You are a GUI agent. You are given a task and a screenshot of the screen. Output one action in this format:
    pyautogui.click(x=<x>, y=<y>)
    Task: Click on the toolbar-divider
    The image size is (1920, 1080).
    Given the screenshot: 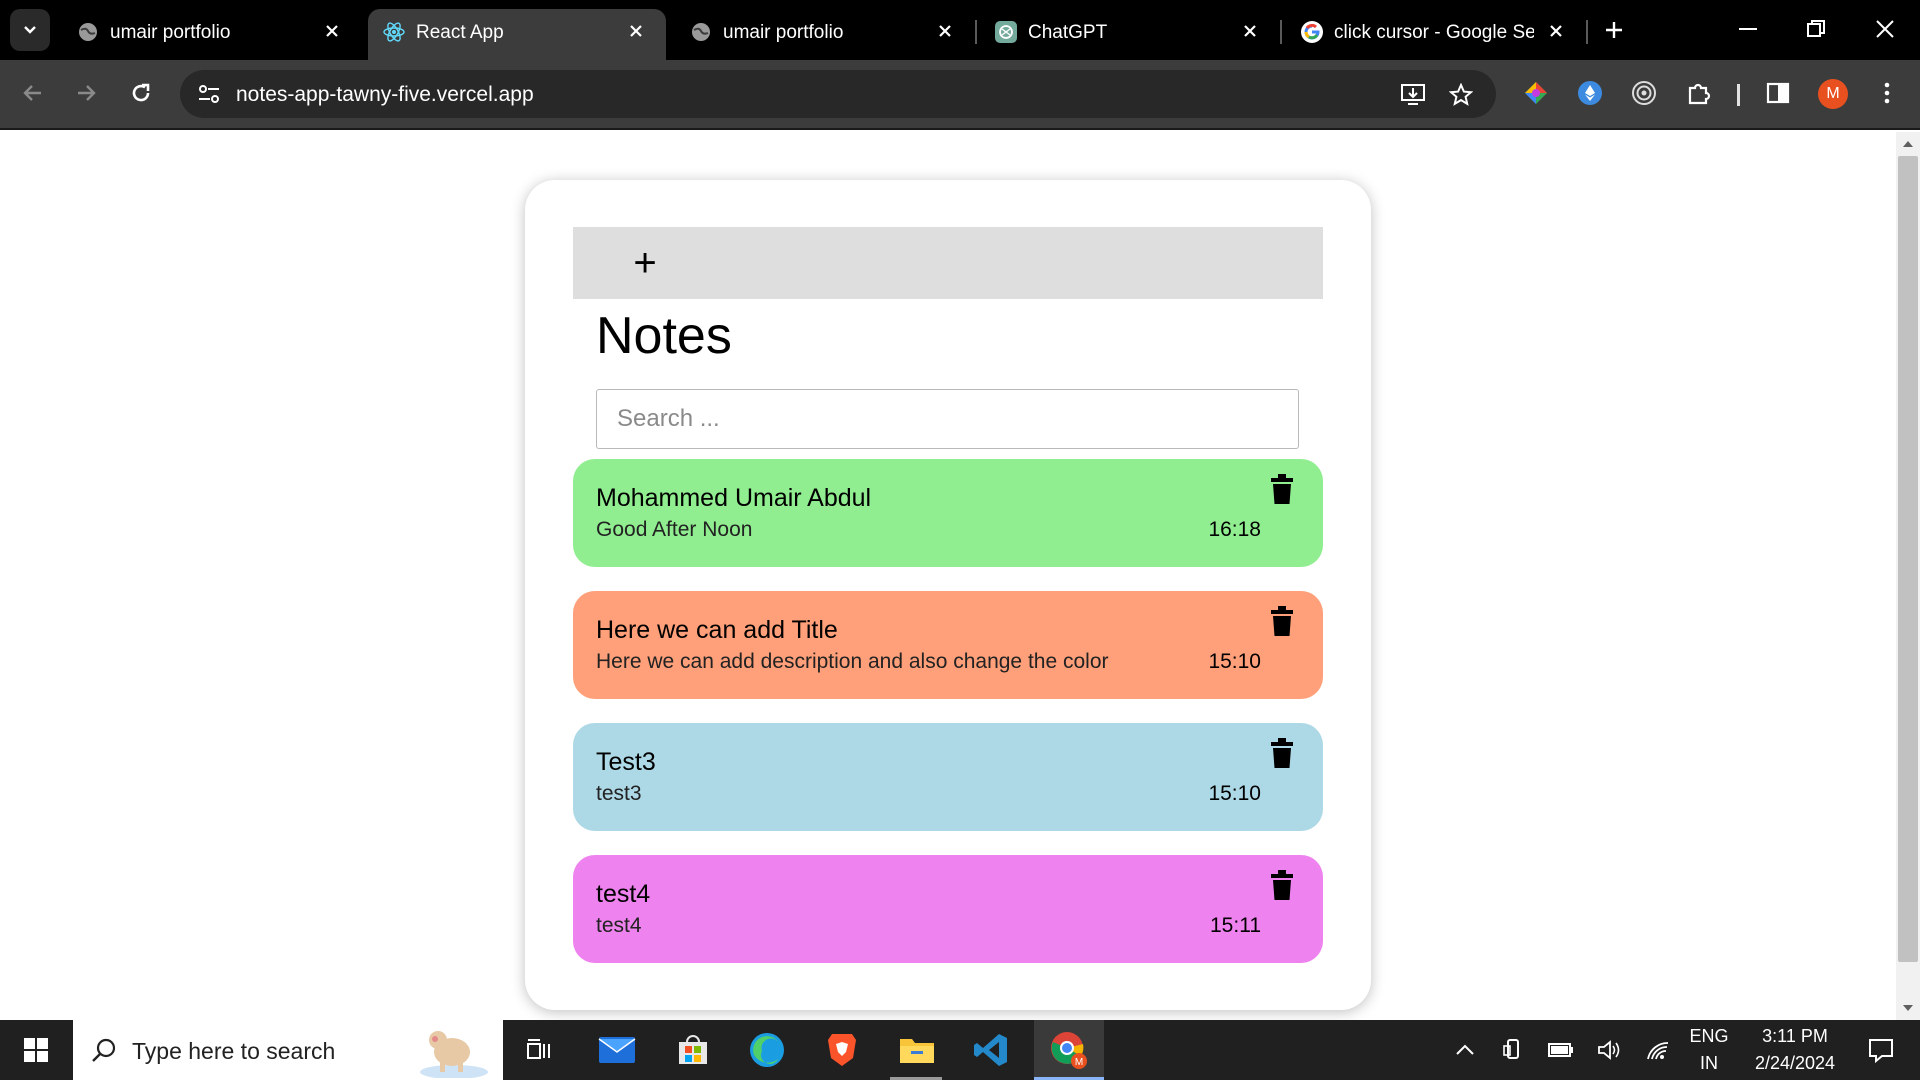 What is the action you would take?
    pyautogui.click(x=1738, y=95)
    